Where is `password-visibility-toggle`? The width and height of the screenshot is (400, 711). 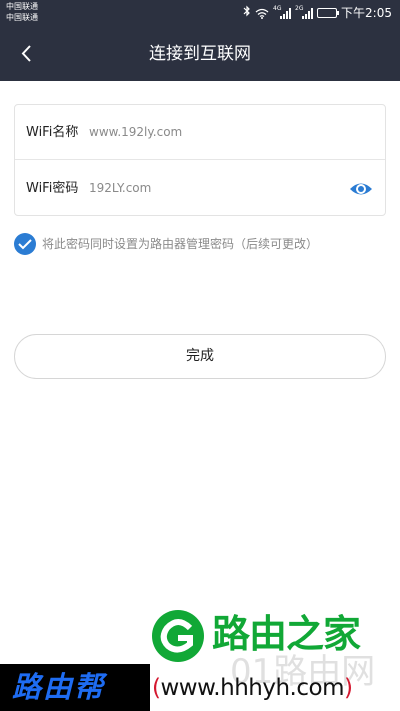 password-visibility-toggle is located at coordinates (361, 189).